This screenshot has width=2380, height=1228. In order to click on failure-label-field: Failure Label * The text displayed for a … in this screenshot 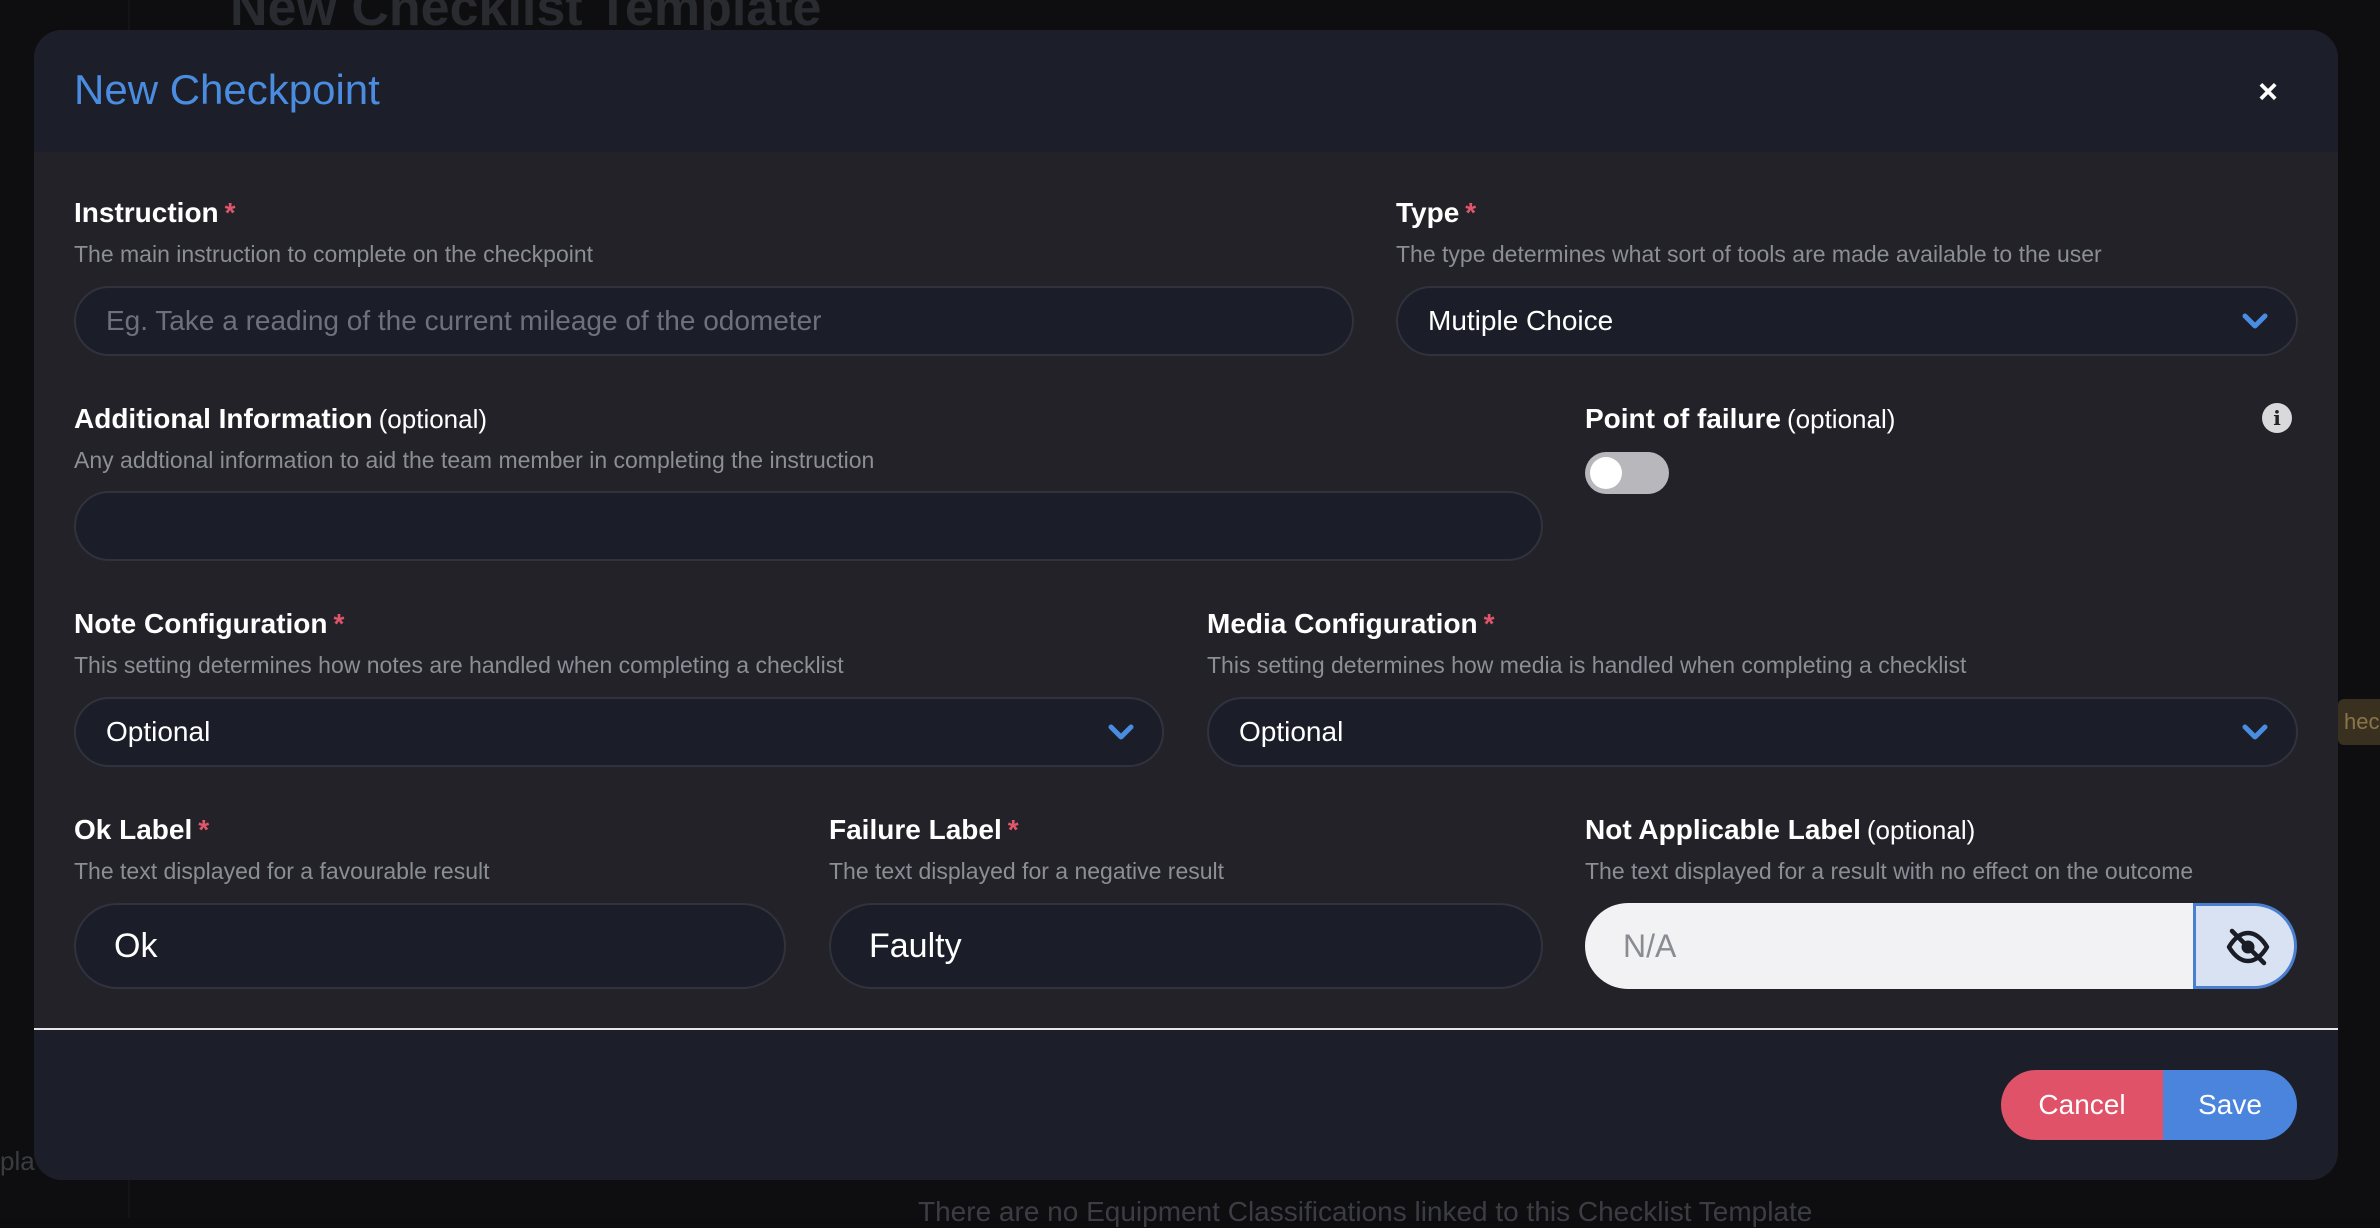, I will do `click(1026, 849)`.